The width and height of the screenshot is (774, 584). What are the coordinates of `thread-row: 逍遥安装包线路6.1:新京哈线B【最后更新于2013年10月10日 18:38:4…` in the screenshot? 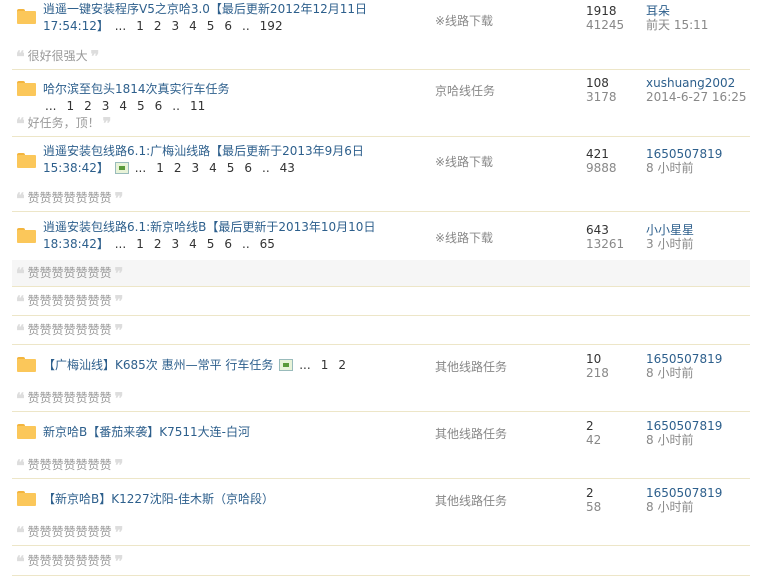 It's located at (381, 236).